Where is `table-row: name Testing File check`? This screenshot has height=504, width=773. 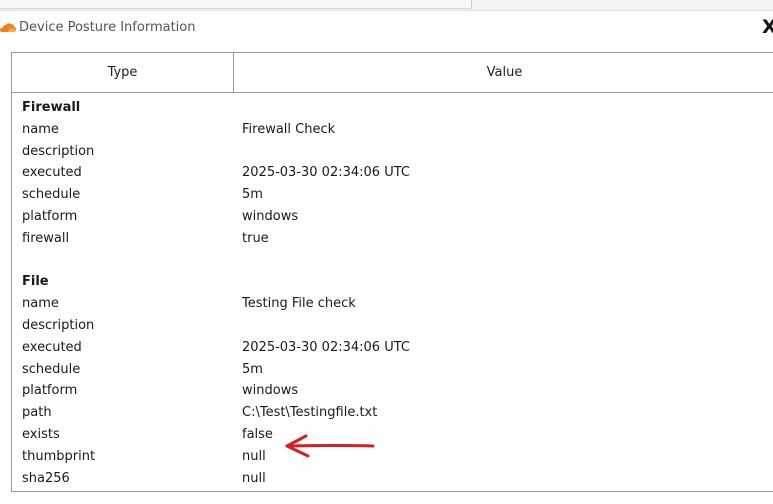 table-row: name Testing File check is located at coordinates (392, 304).